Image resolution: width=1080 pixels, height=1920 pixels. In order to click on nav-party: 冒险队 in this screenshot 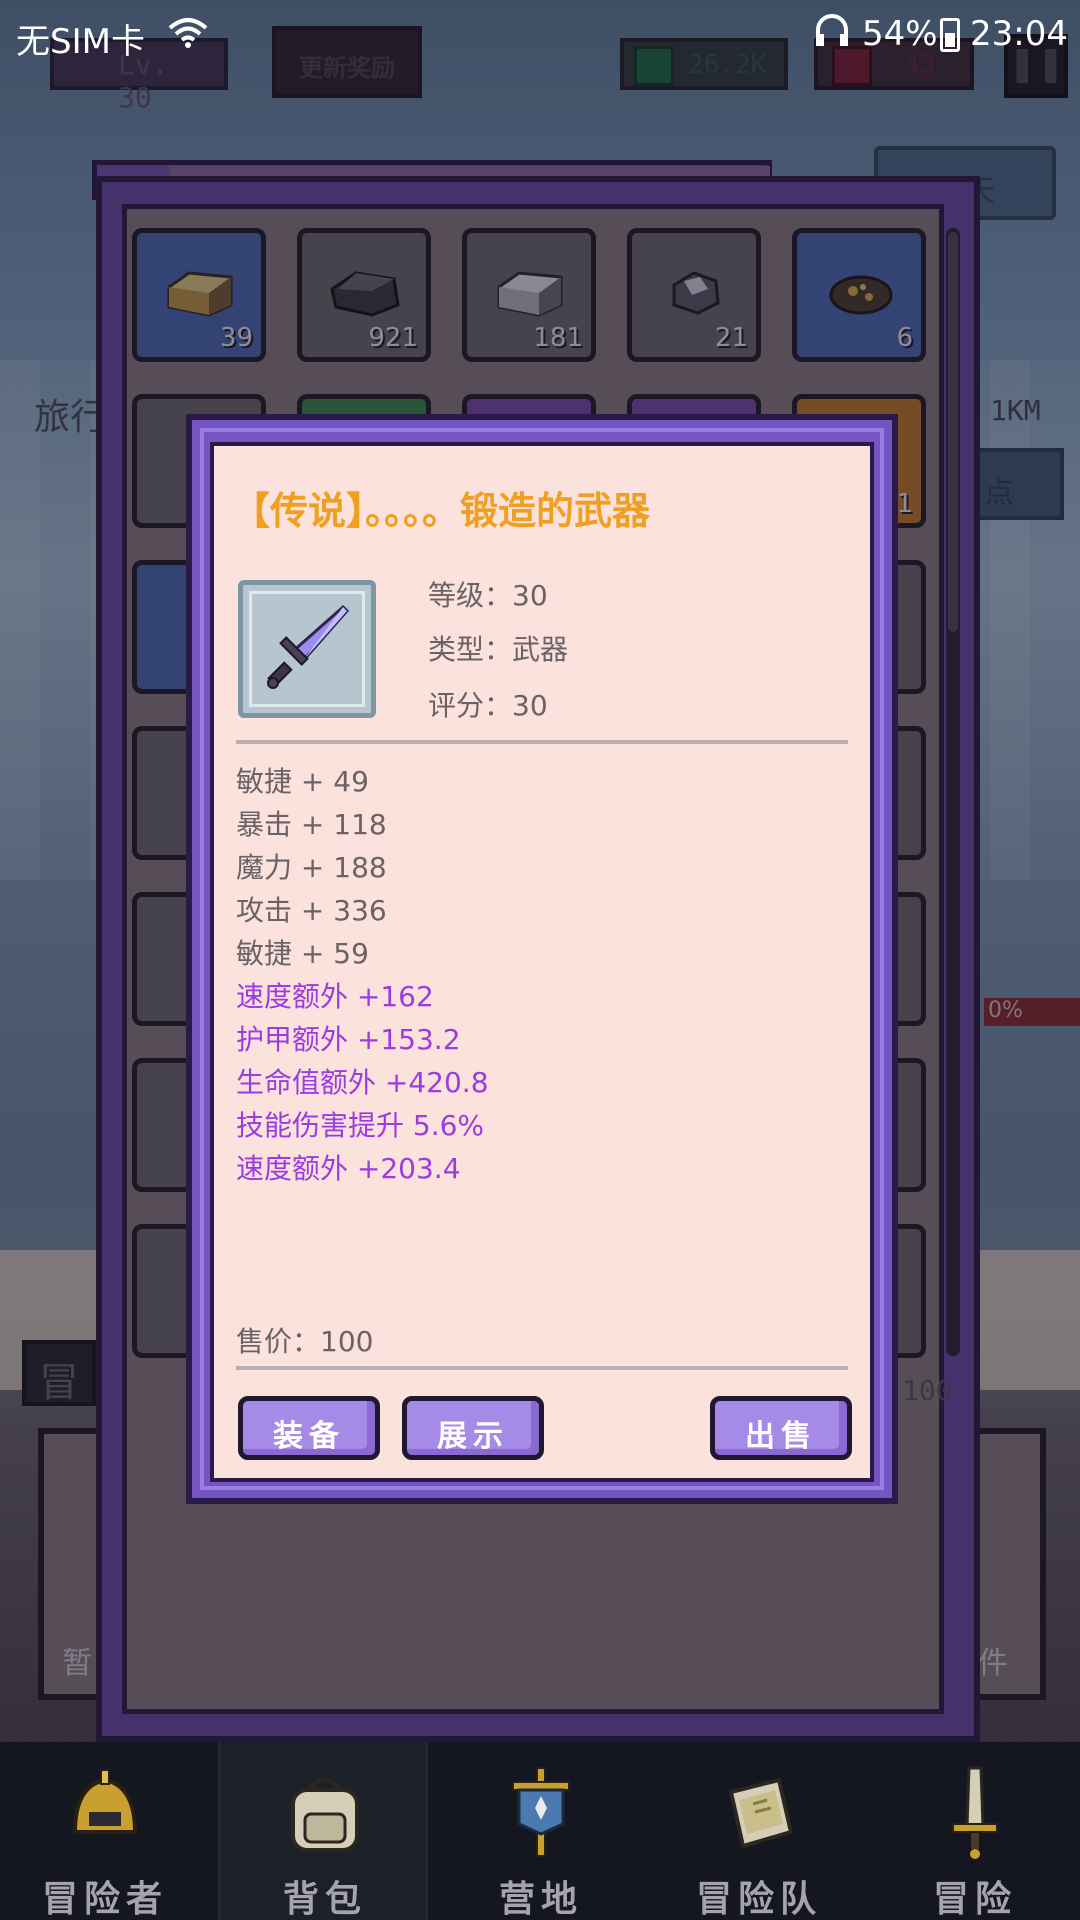, I will do `click(759, 1831)`.